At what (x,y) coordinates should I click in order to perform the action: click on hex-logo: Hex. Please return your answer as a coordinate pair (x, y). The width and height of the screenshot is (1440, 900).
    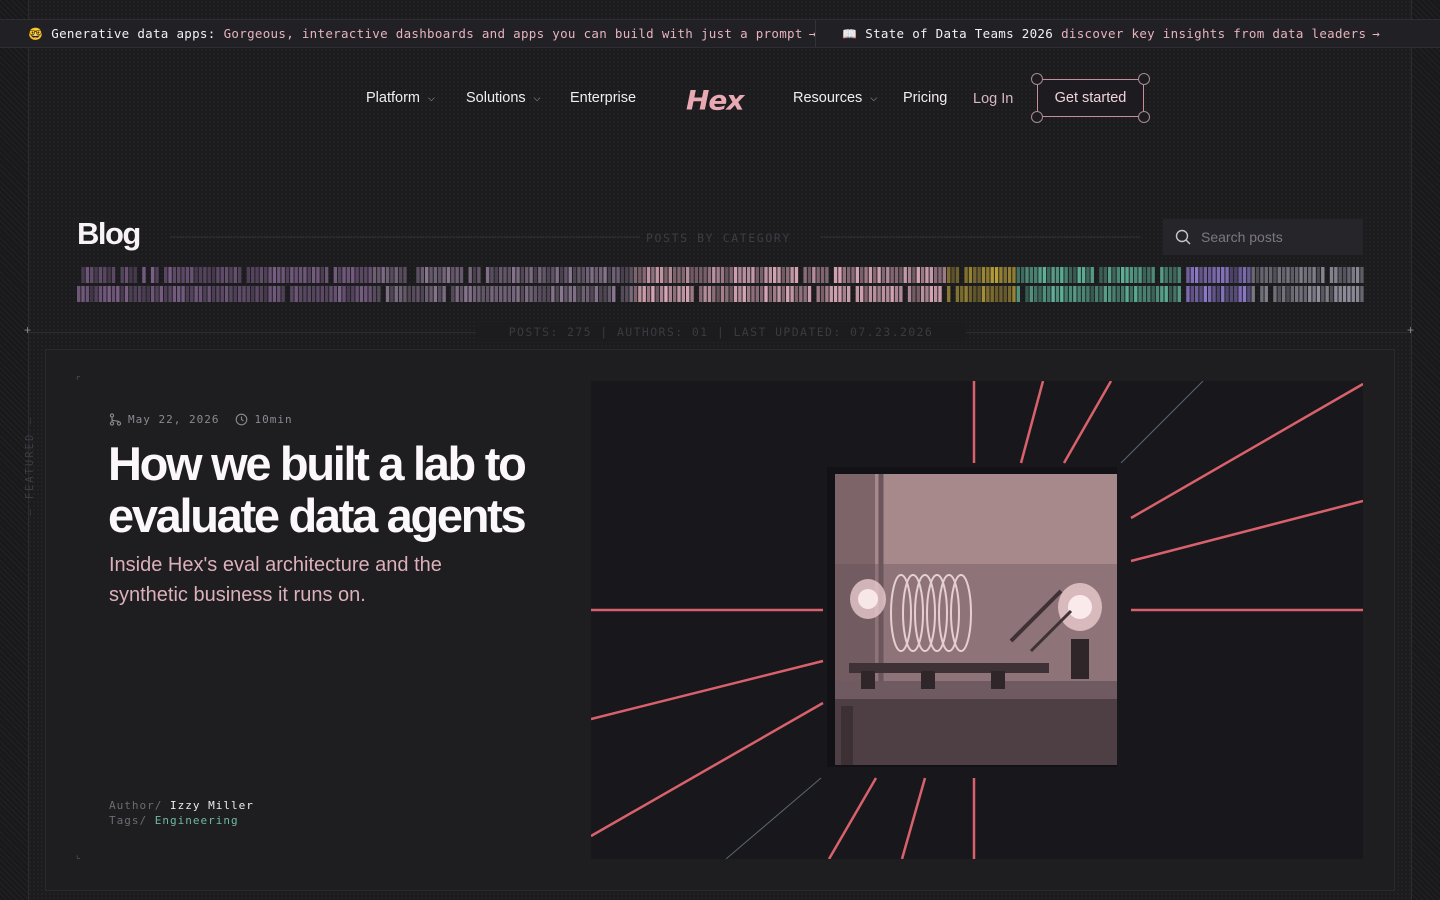
    Looking at the image, I should click on (715, 100).